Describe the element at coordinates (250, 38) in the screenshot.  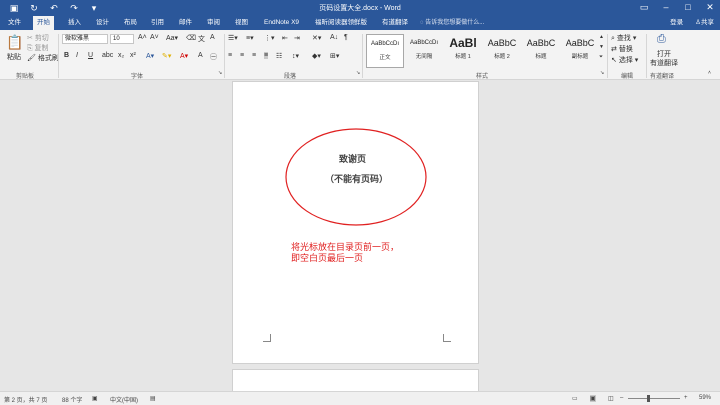
I see `numbering-icon: ≡▾` at that location.